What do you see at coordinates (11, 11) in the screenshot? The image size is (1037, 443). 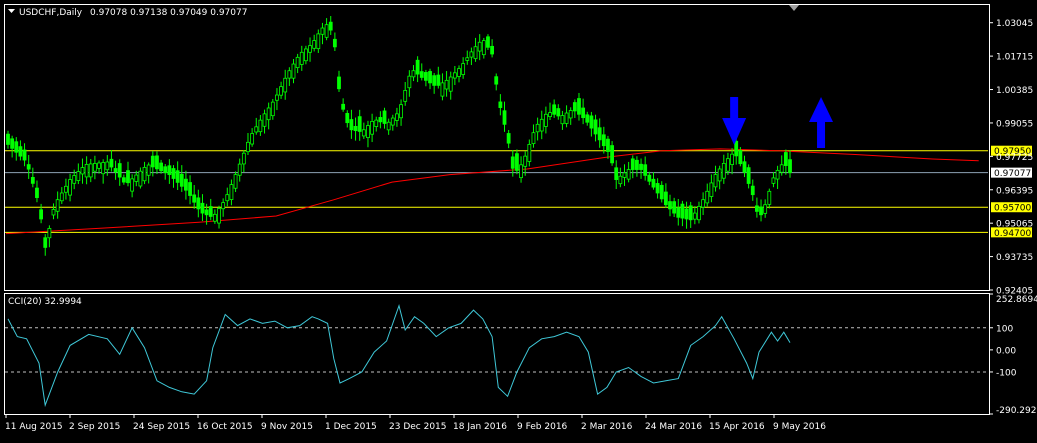 I see `triangle-down-icon` at bounding box center [11, 11].